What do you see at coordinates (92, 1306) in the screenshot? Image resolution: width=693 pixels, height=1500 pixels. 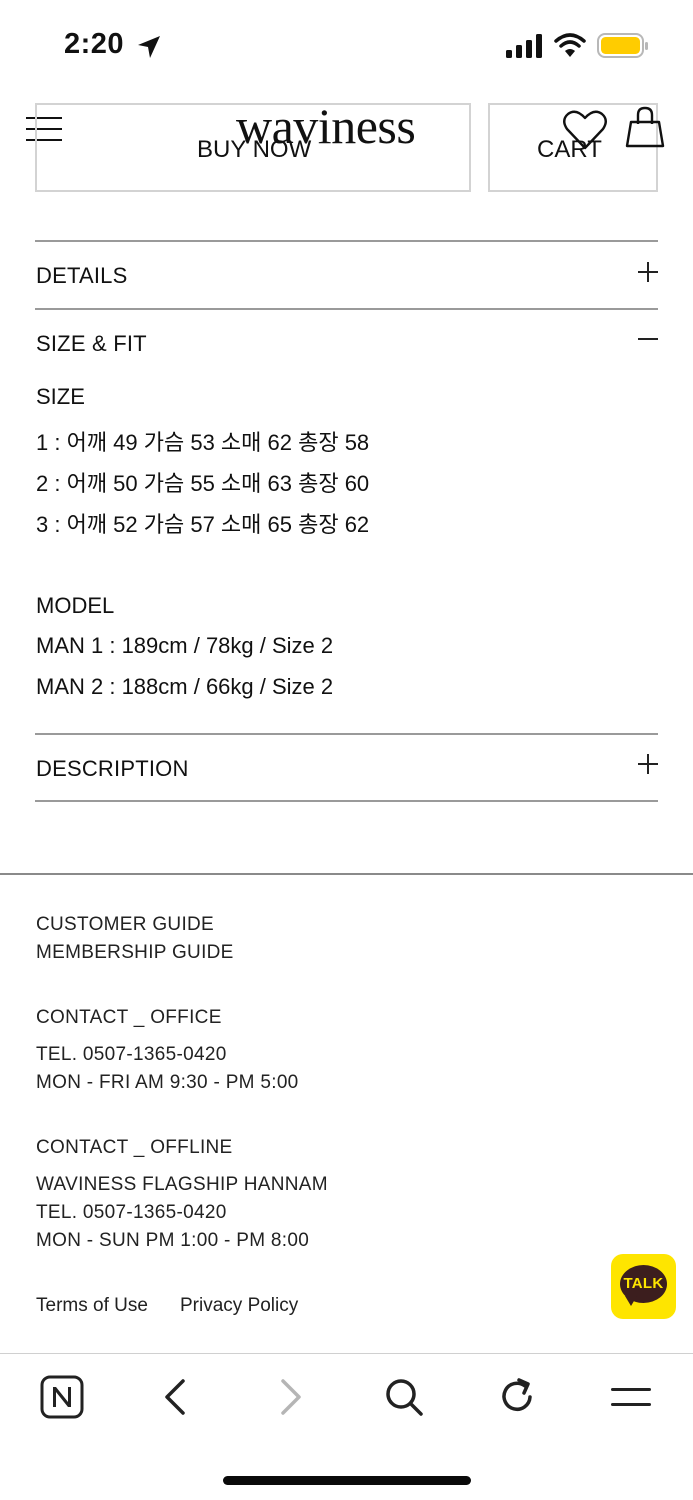 I see `terms-of-use-link: Terms of Use` at bounding box center [92, 1306].